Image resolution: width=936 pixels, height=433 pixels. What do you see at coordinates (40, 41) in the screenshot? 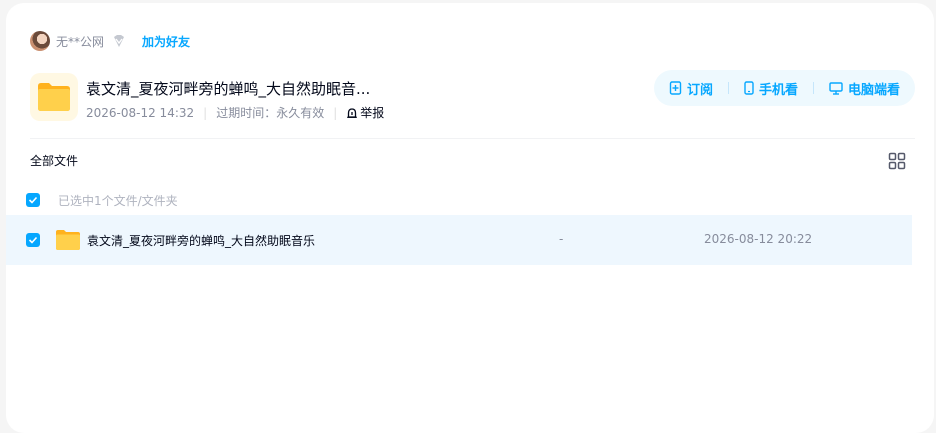
I see `avatar` at bounding box center [40, 41].